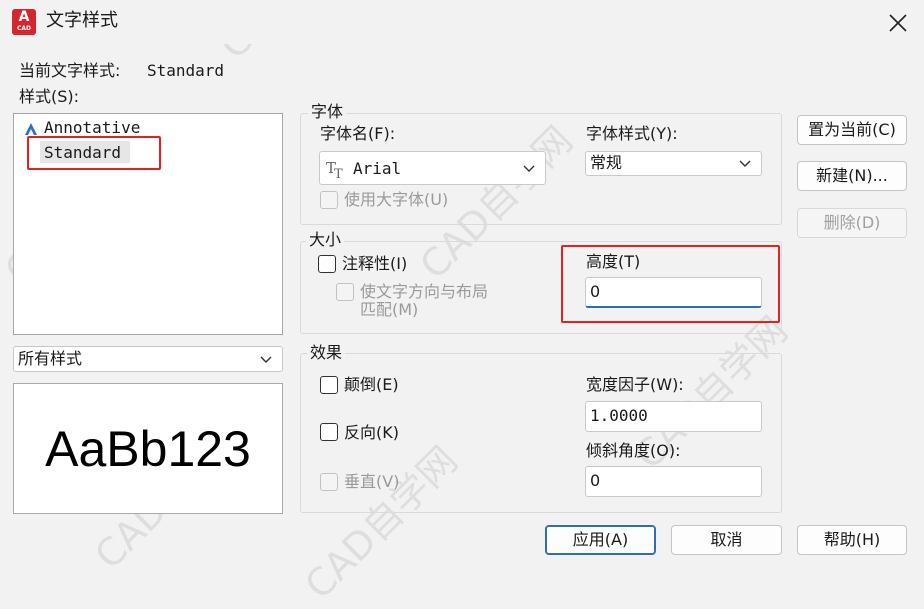 Image resolution: width=924 pixels, height=609 pixels. What do you see at coordinates (852, 223) in the screenshot?
I see `delete-style-button: 删除(D)` at bounding box center [852, 223].